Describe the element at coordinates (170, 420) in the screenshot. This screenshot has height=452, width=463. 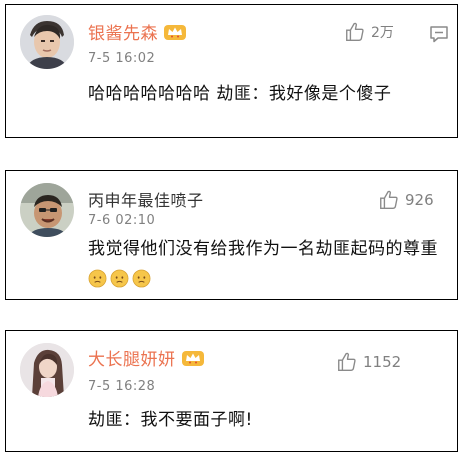
I see `comment-text: 劫匪：我不要面子啊!` at that location.